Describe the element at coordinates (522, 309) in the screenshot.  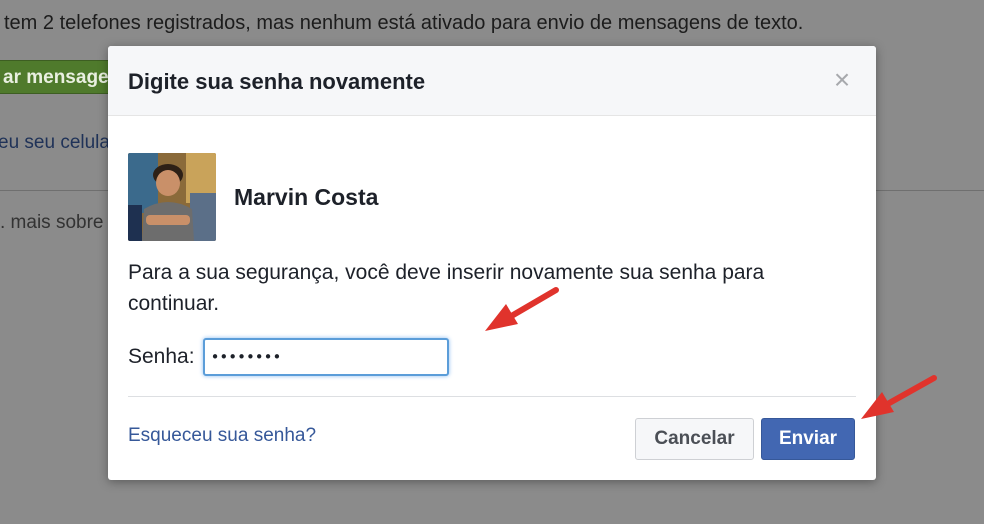
I see `arrow-icon-password` at that location.